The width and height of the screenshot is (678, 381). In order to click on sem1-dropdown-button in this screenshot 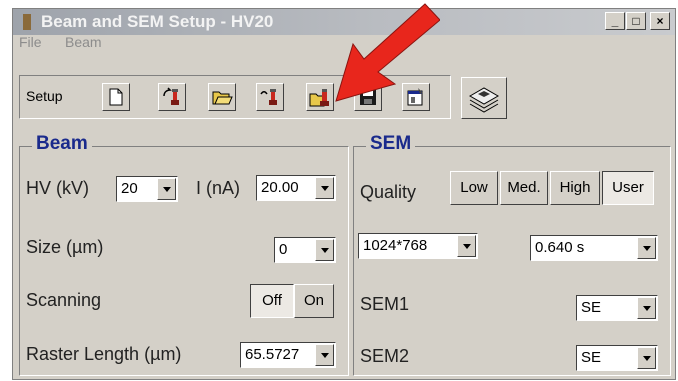, I will do `click(646, 308)`.